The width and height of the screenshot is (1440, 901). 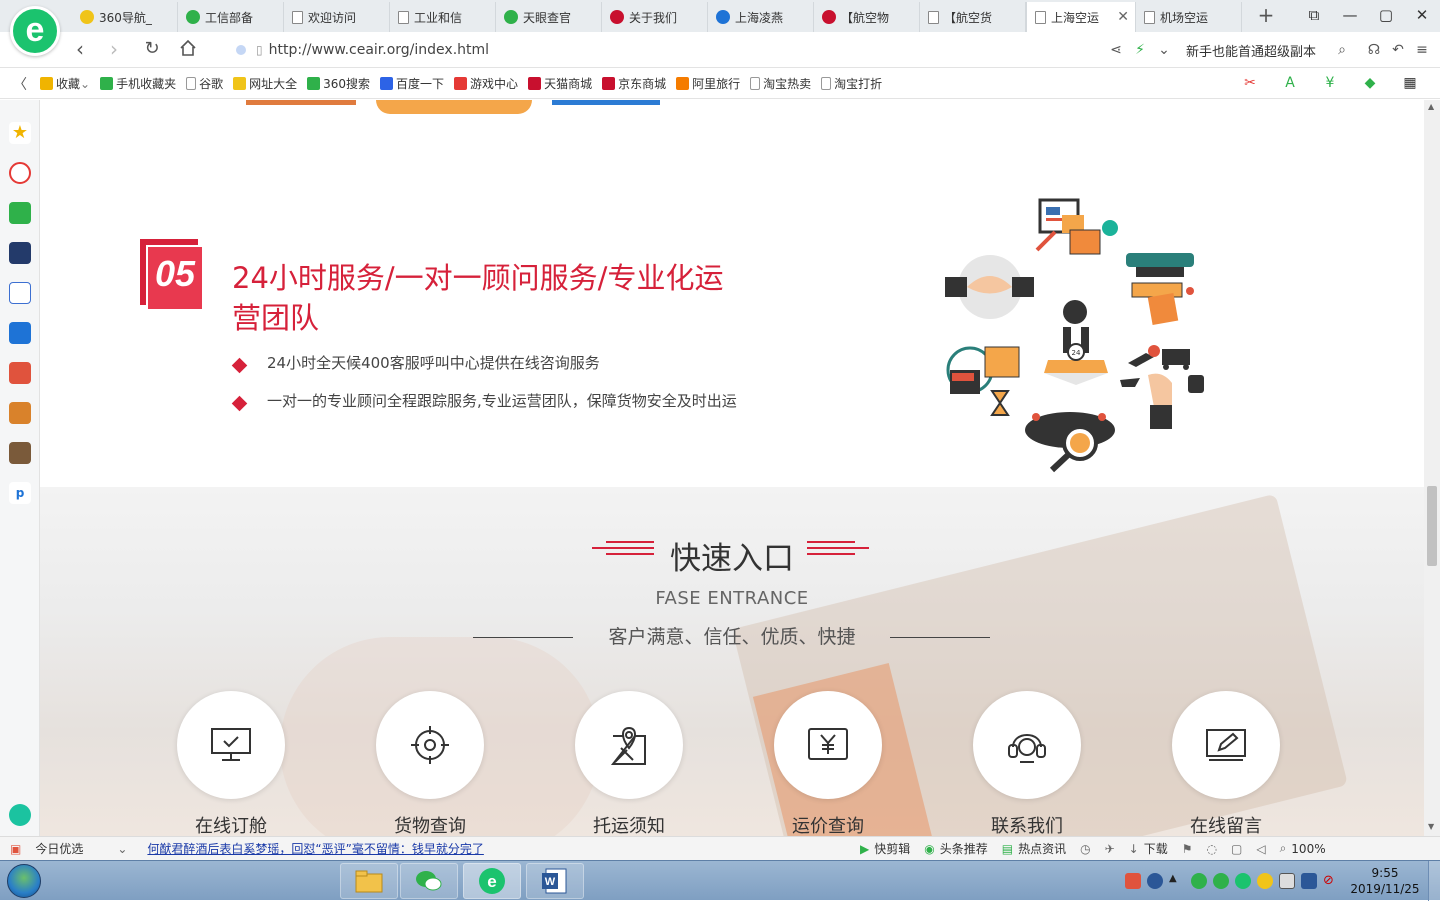 I want to click on entry-online-booking: 在线订舱, so click(x=231, y=763).